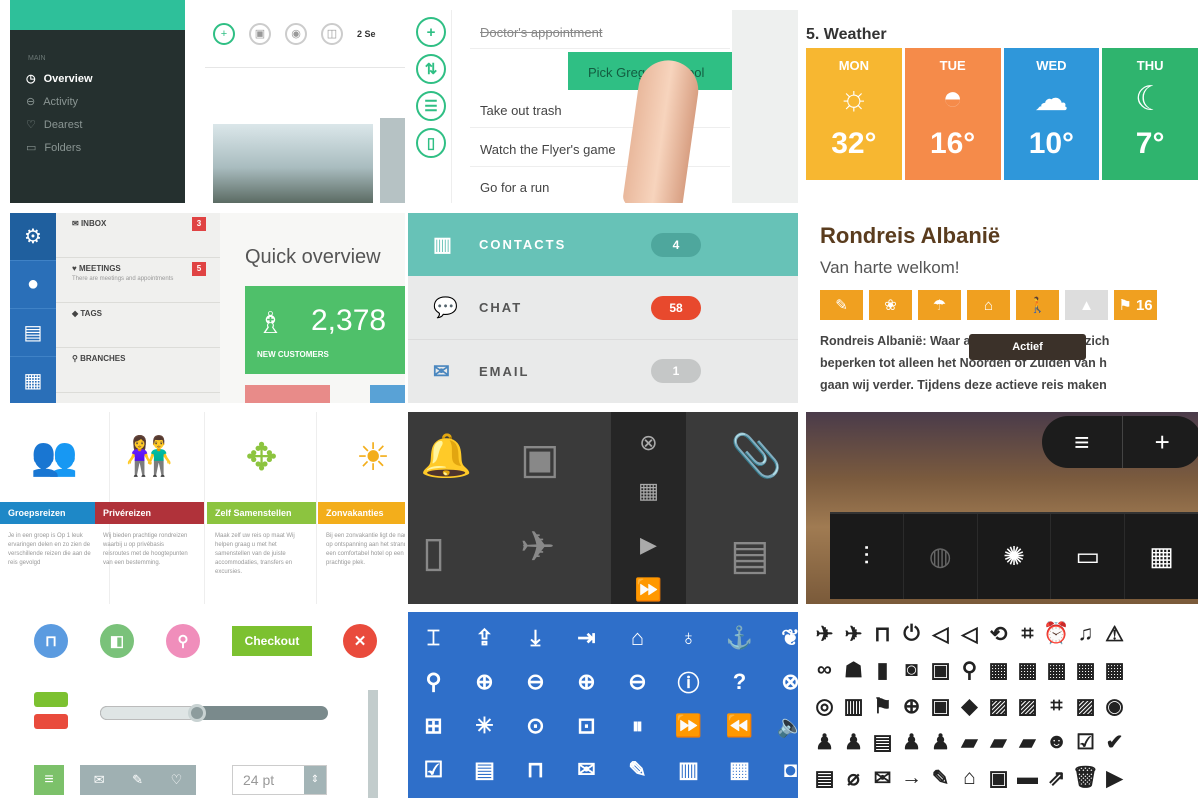 This screenshot has width=1198, height=798. What do you see at coordinates (446, 456) in the screenshot?
I see `bell-icon: 🔔` at bounding box center [446, 456].